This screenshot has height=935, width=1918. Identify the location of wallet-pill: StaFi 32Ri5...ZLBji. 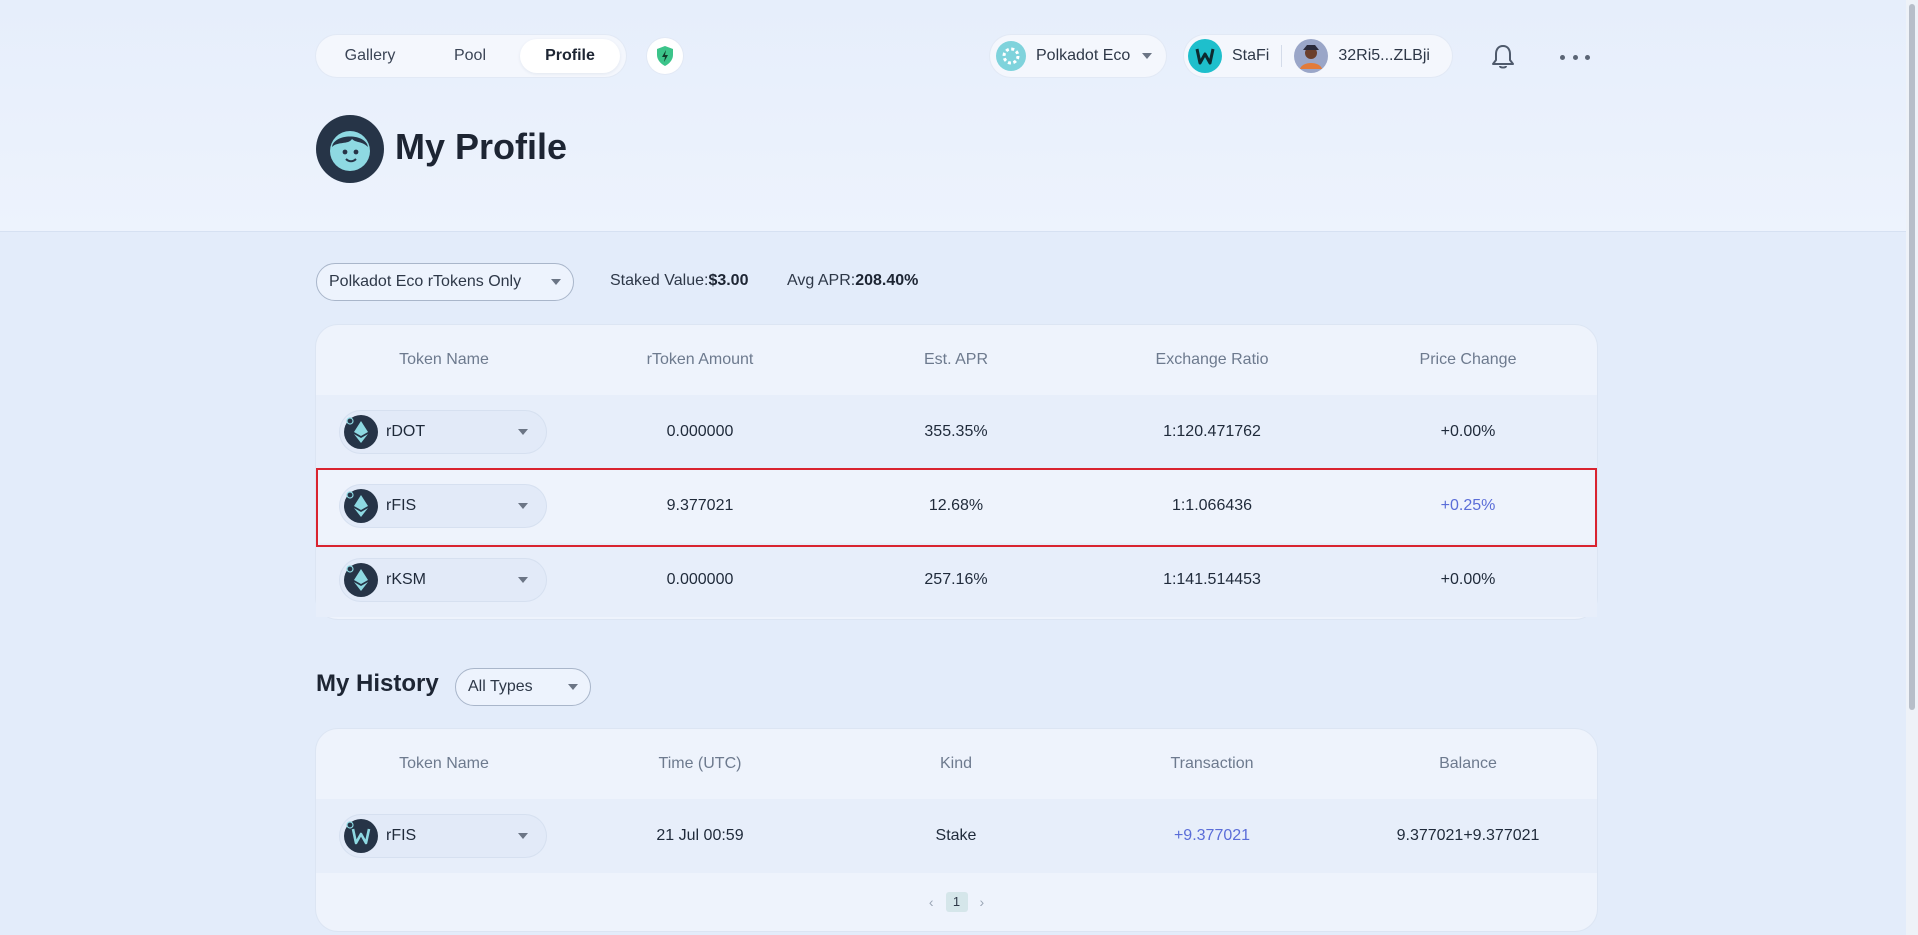
(1318, 56).